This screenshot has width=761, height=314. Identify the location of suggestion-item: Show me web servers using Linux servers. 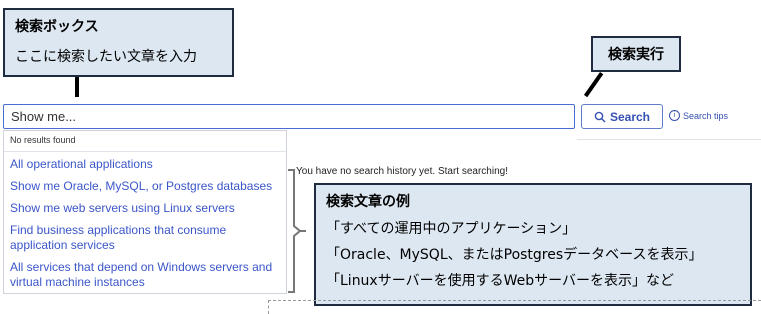
(145, 208).